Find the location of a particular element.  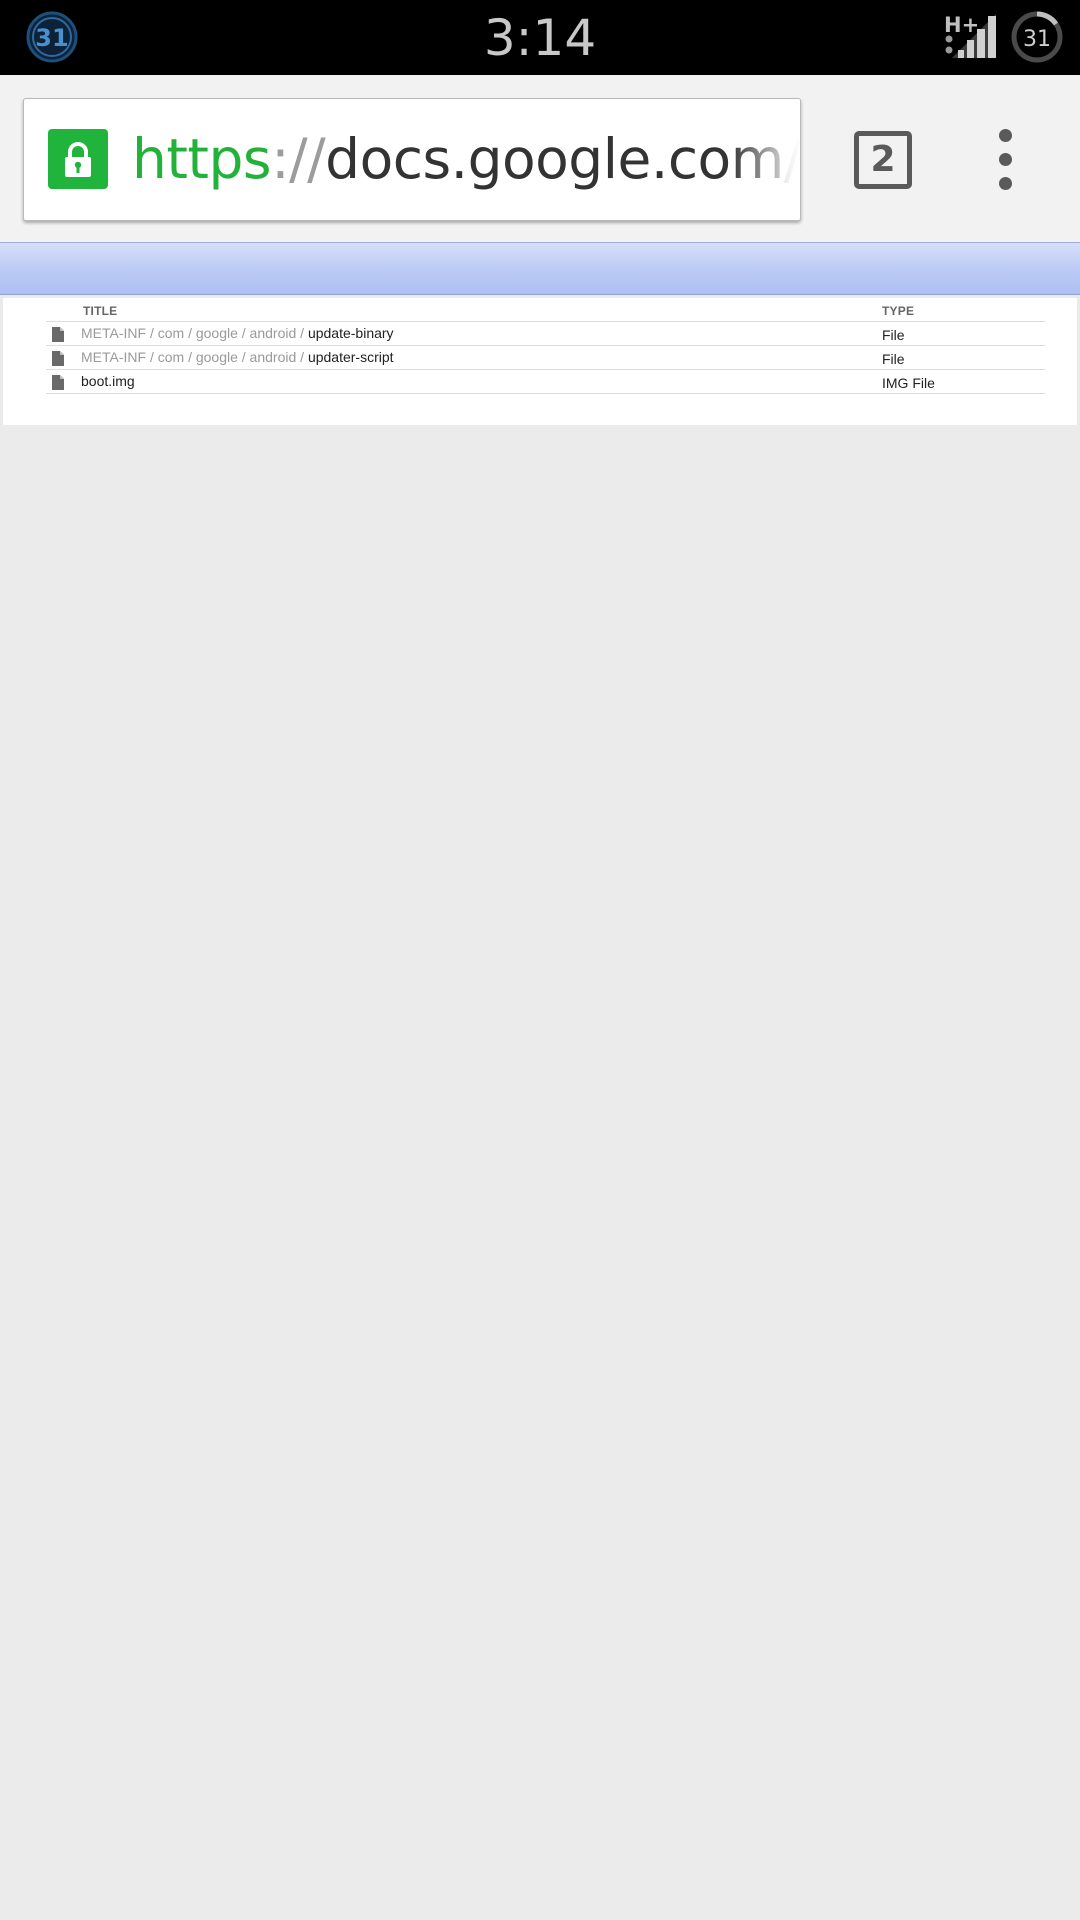

status-bar: 31 3:14 H+ 31 is located at coordinates (540, 37).